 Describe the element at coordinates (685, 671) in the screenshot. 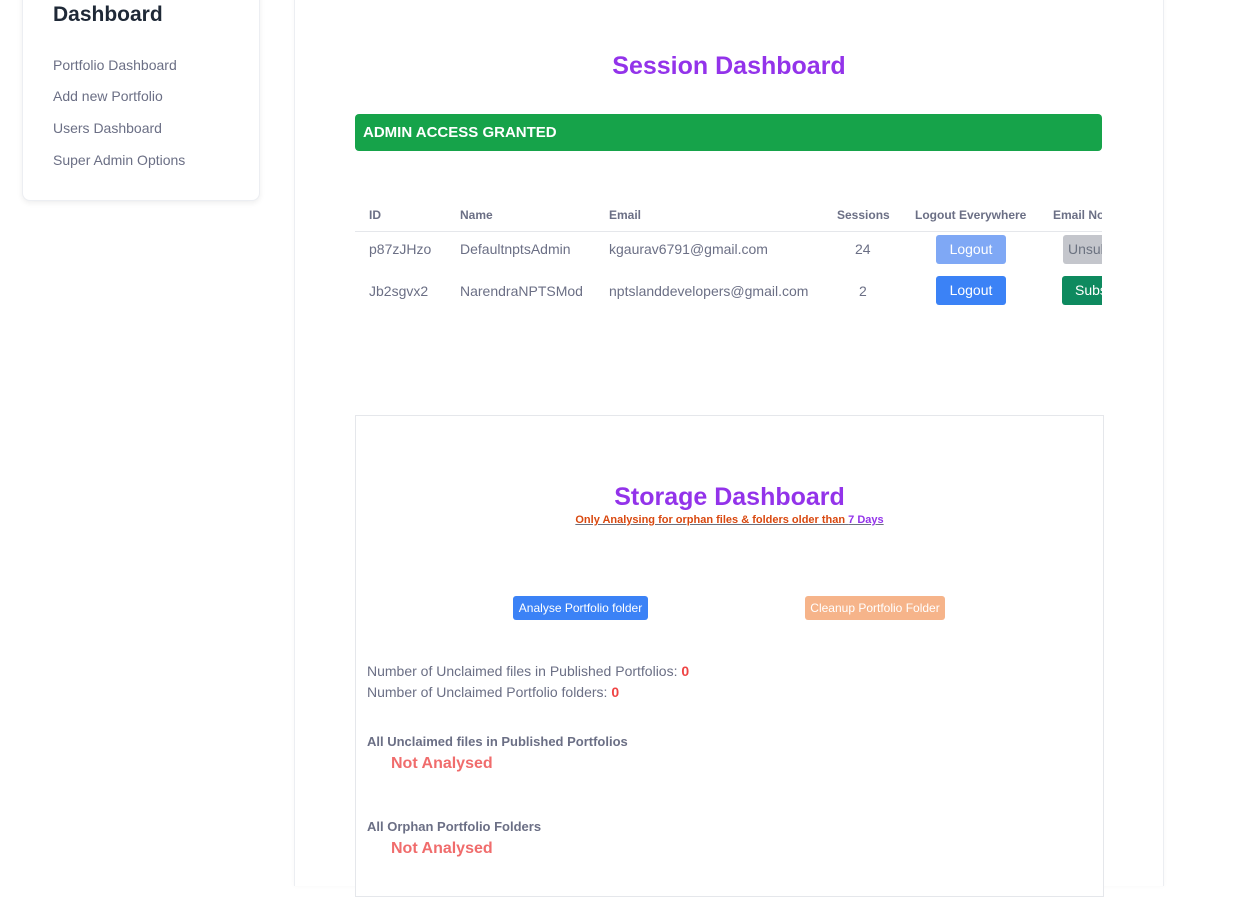

I see `unclaimed-files-value: 0` at that location.